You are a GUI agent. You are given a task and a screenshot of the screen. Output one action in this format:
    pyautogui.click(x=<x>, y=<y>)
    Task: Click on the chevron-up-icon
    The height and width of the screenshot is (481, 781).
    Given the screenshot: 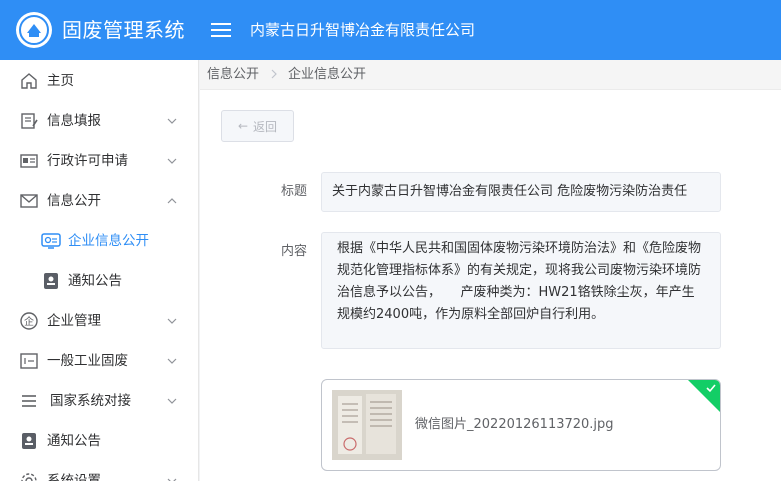 What is the action you would take?
    pyautogui.click(x=172, y=201)
    